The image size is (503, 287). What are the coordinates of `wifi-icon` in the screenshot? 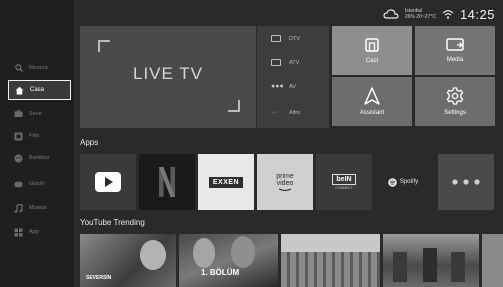 It's located at (448, 14).